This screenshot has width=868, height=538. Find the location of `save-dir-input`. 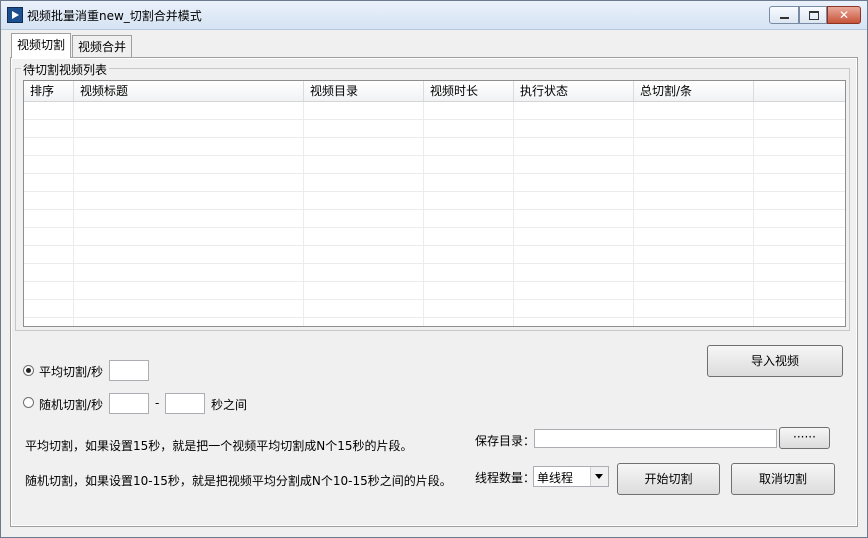

save-dir-input is located at coordinates (655, 438).